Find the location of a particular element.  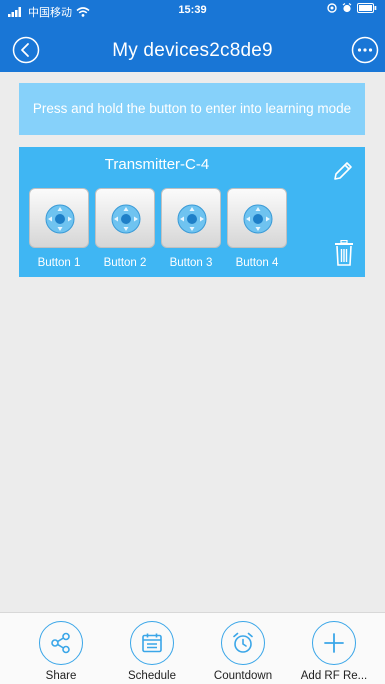

calendar-icon is located at coordinates (152, 643).